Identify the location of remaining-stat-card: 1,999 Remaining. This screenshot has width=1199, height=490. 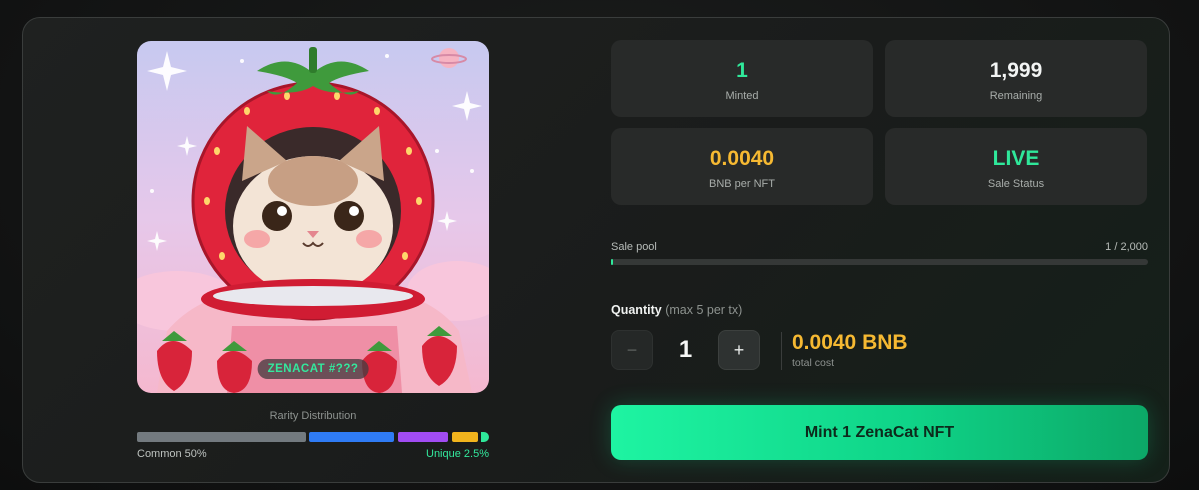
(1016, 78).